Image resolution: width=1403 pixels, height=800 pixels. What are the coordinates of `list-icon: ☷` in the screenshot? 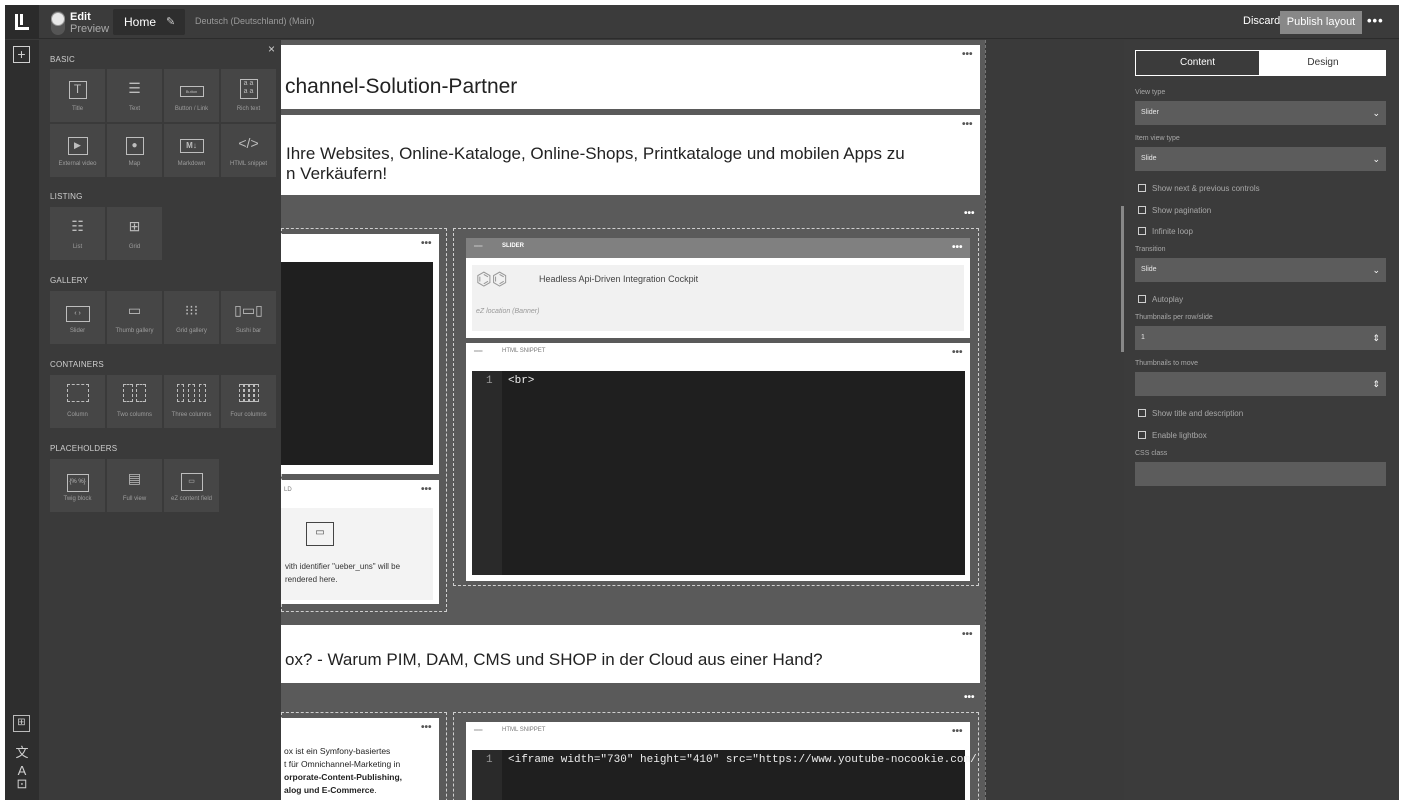 It's located at (77, 226).